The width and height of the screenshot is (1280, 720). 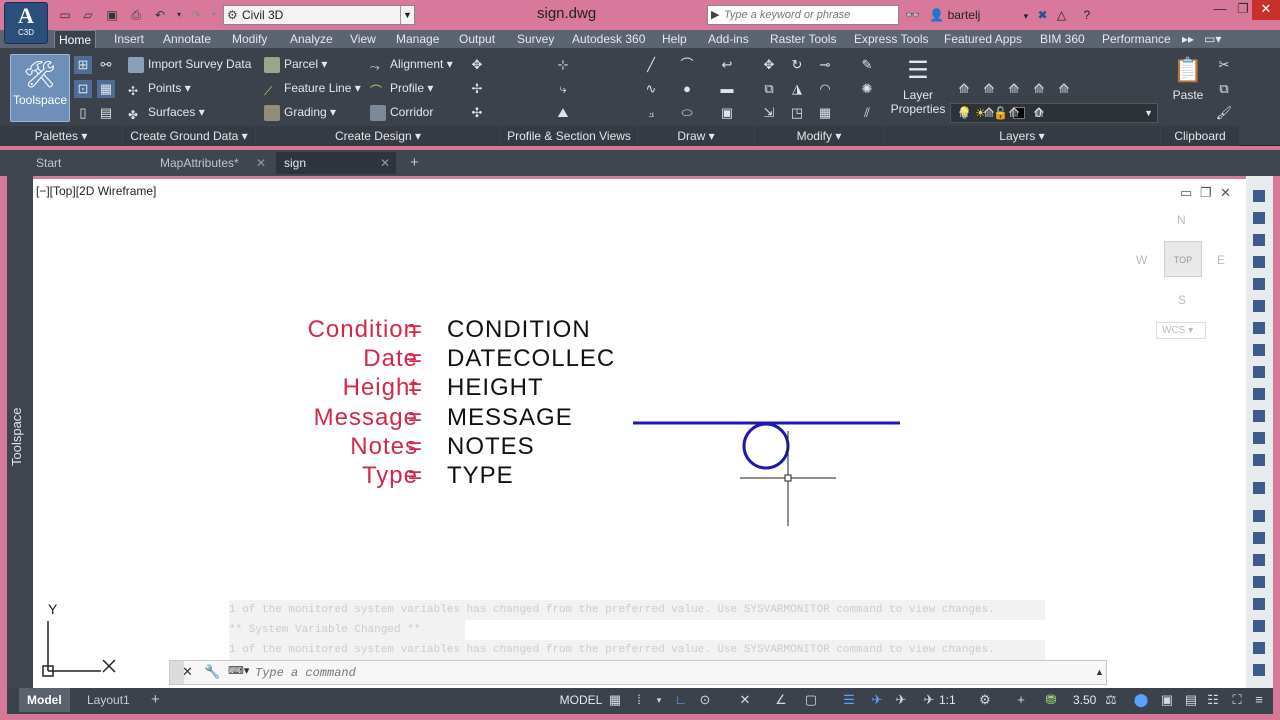 I want to click on layout-tab-model: Model, so click(x=44, y=700).